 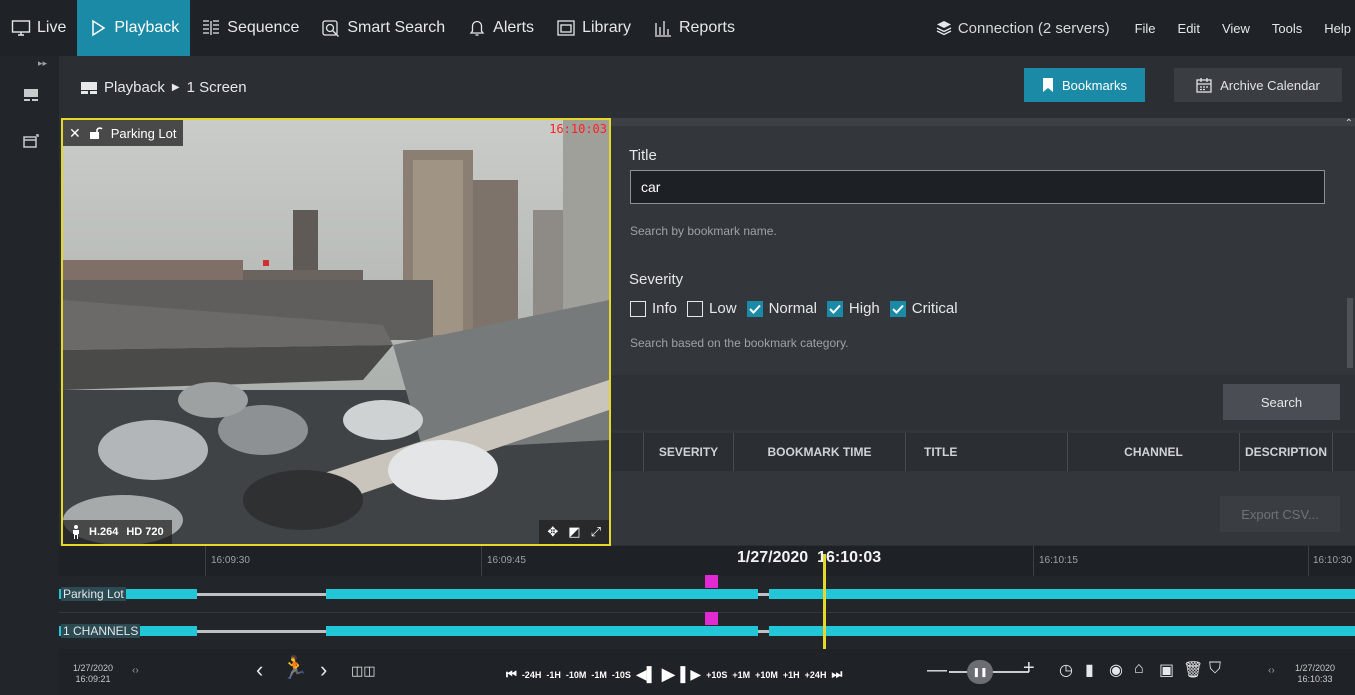 I want to click on severity-hint: Search based on the bookmark category., so click(x=739, y=343).